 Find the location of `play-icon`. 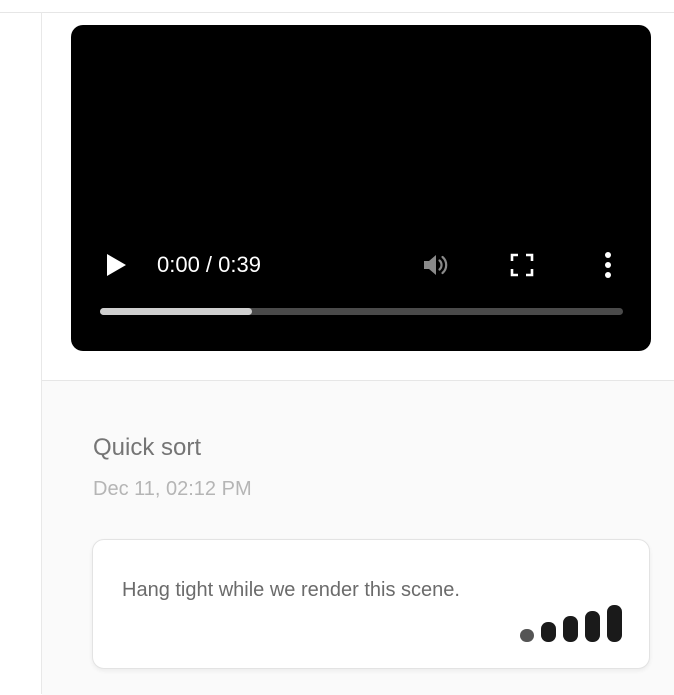

play-icon is located at coordinates (116, 265).